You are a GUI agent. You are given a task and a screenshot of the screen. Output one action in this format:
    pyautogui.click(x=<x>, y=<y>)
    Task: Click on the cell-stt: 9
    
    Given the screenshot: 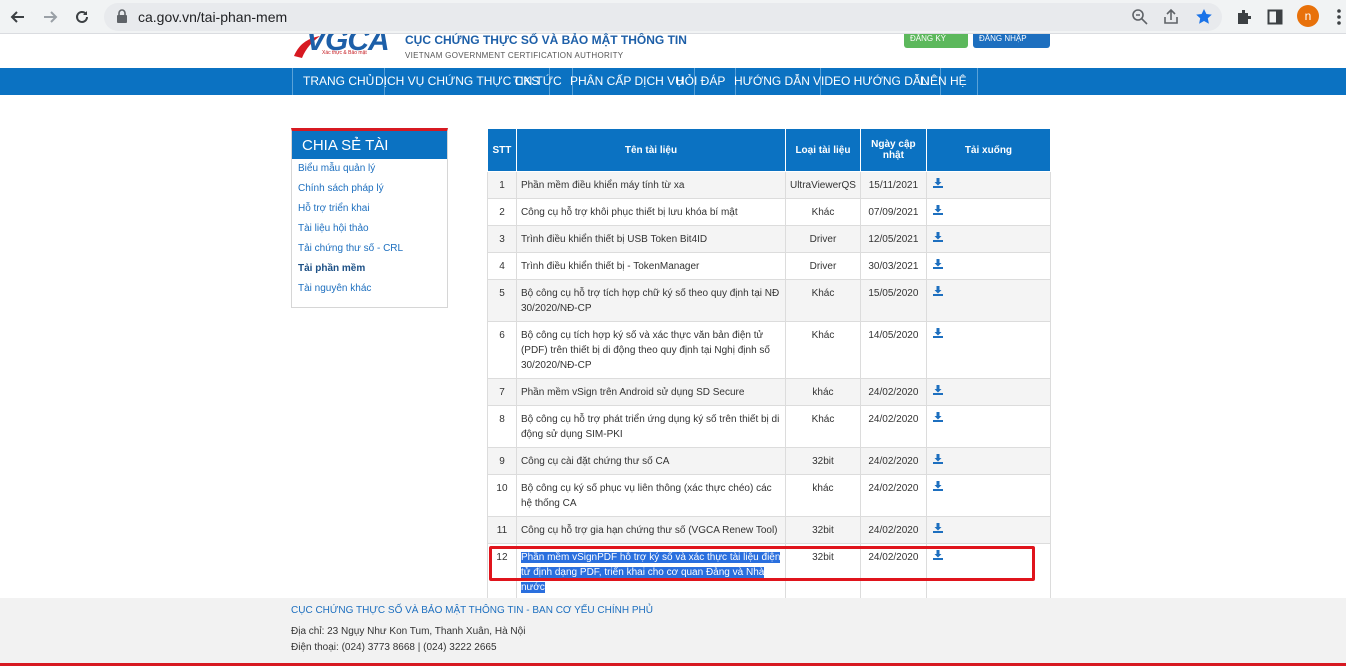 What is the action you would take?
    pyautogui.click(x=502, y=461)
    